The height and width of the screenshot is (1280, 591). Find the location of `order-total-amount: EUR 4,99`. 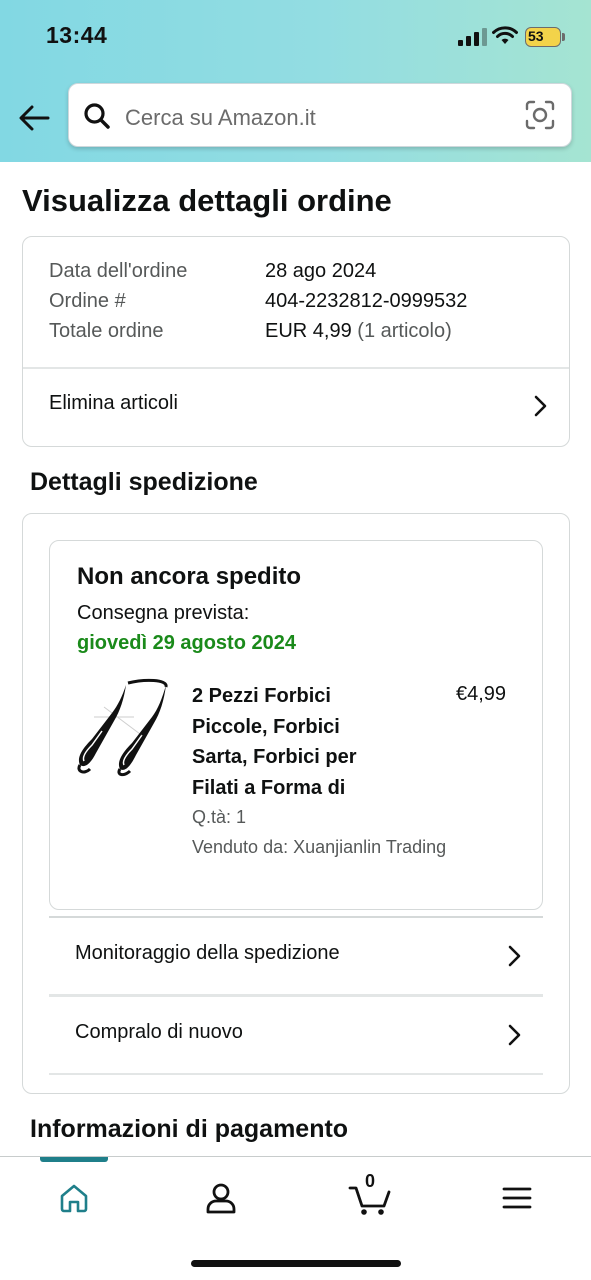

order-total-amount: EUR 4,99 is located at coordinates (308, 331).